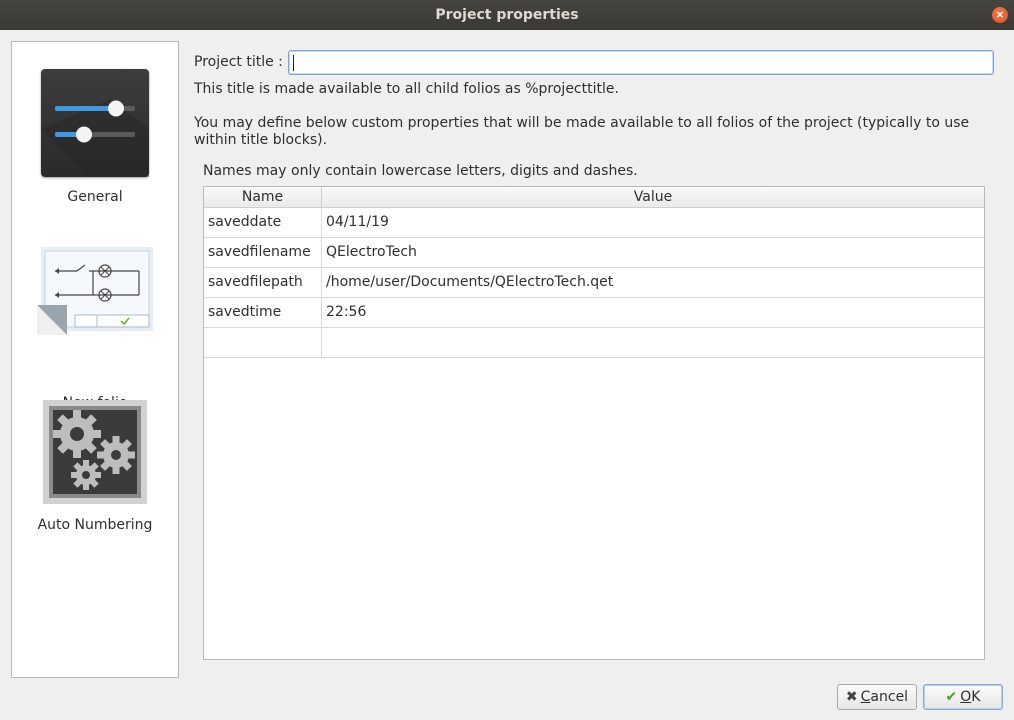 This screenshot has height=720, width=1014. Describe the element at coordinates (238, 62) in the screenshot. I see `project-title-label: Project title :` at that location.